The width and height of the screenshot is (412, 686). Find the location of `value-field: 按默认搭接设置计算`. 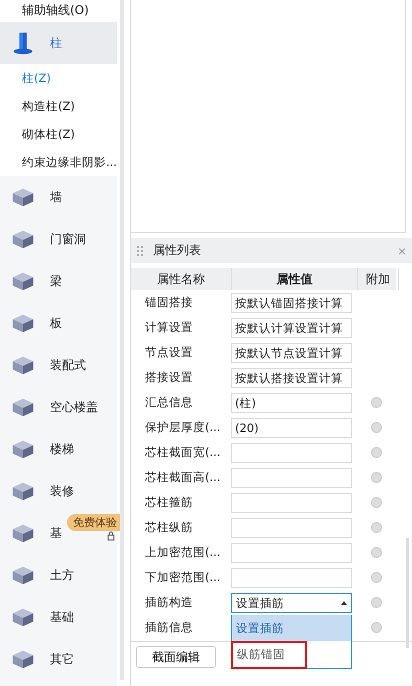

value-field: 按默认搭接设置计算 is located at coordinates (291, 378).